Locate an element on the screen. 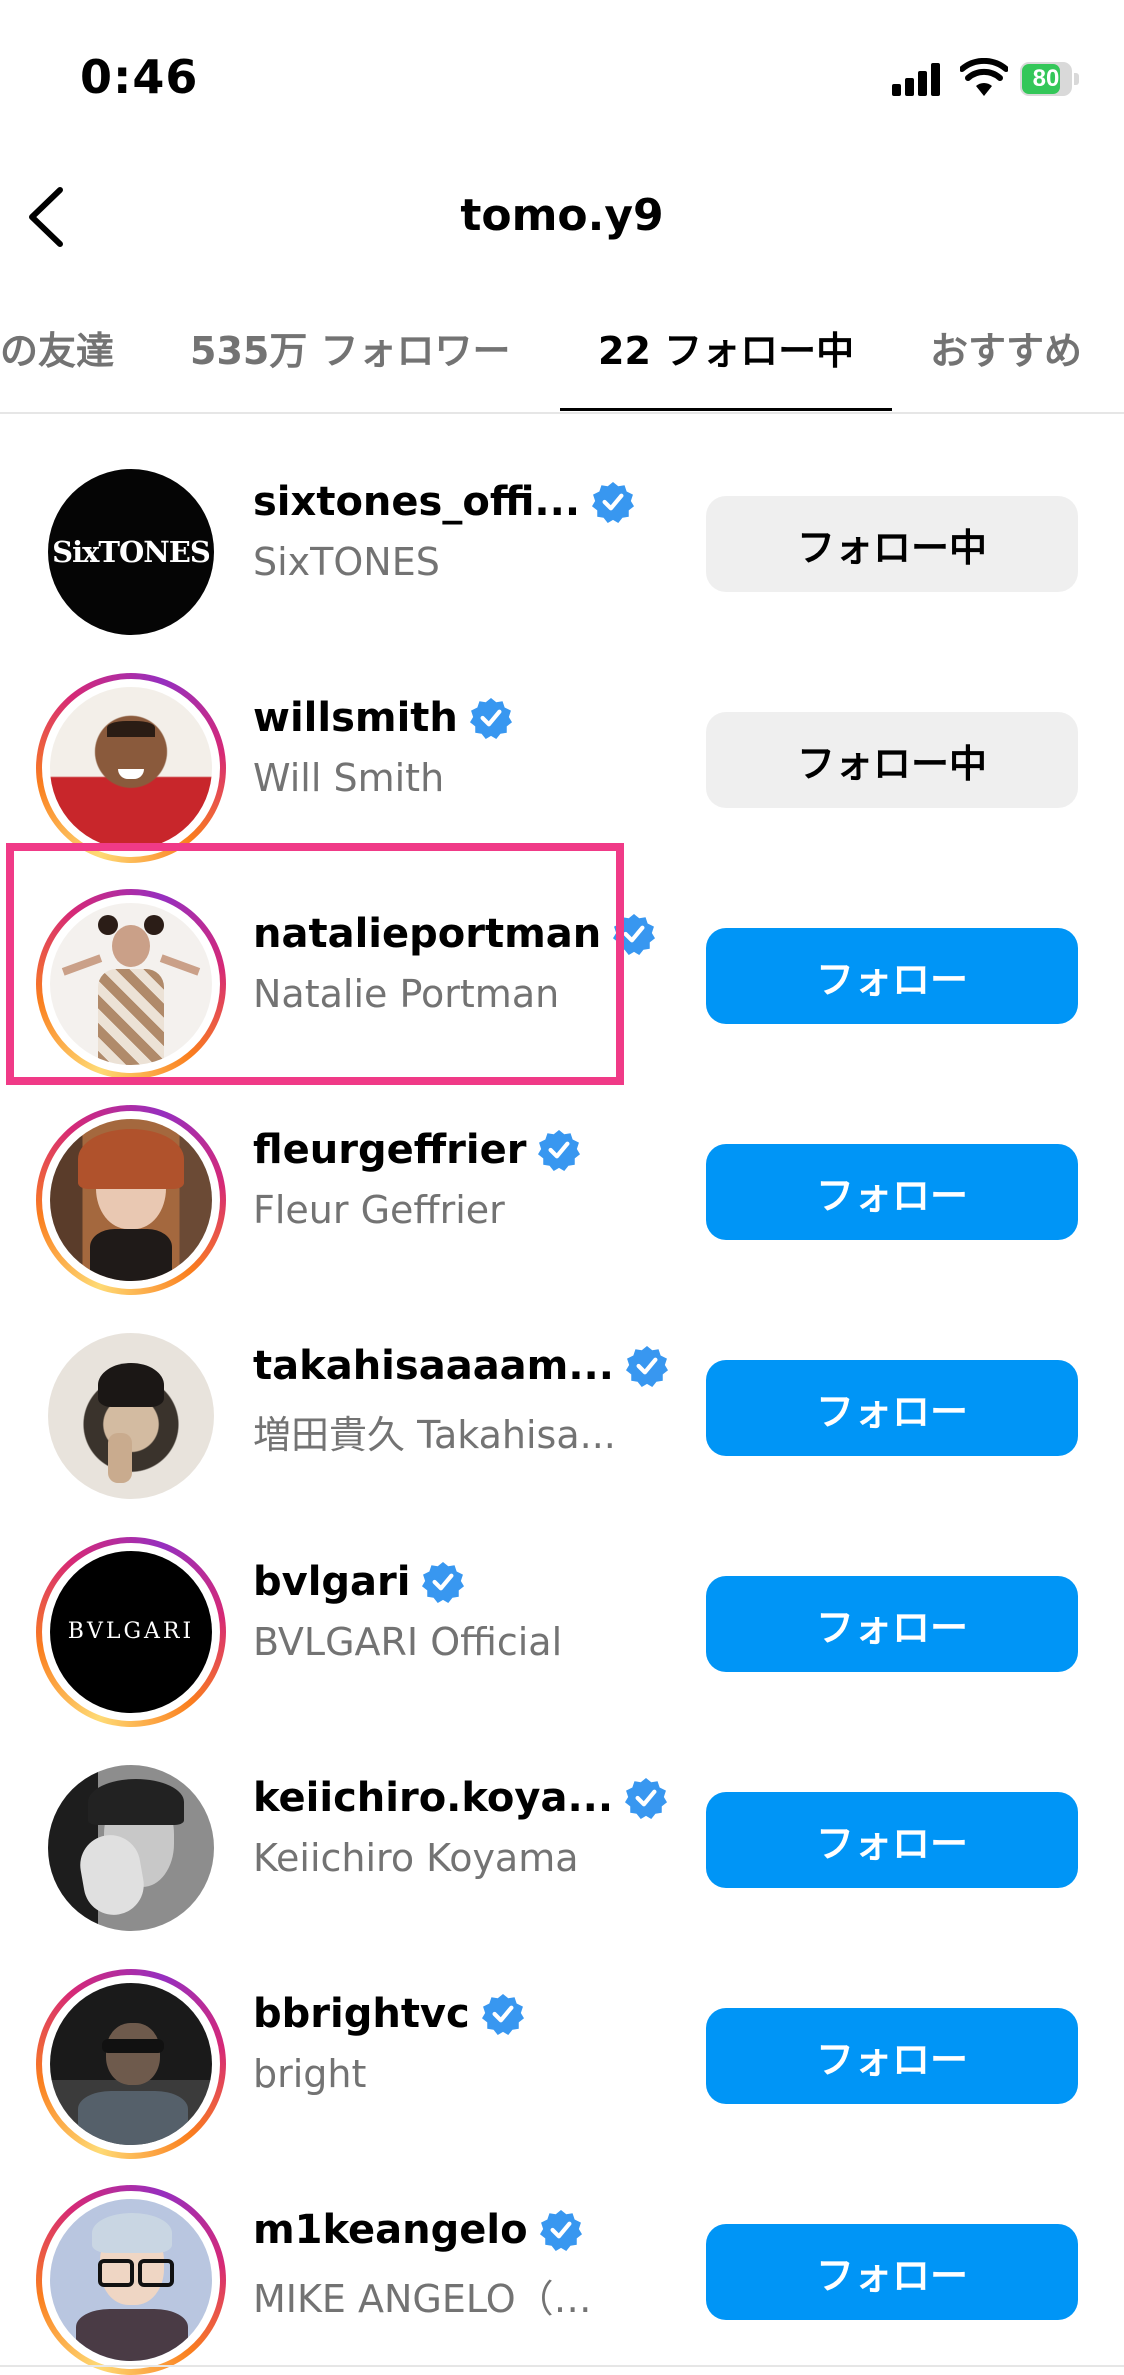 This screenshot has height=2375, width=1124. profile-header: tomo.y9 is located at coordinates (562, 215).